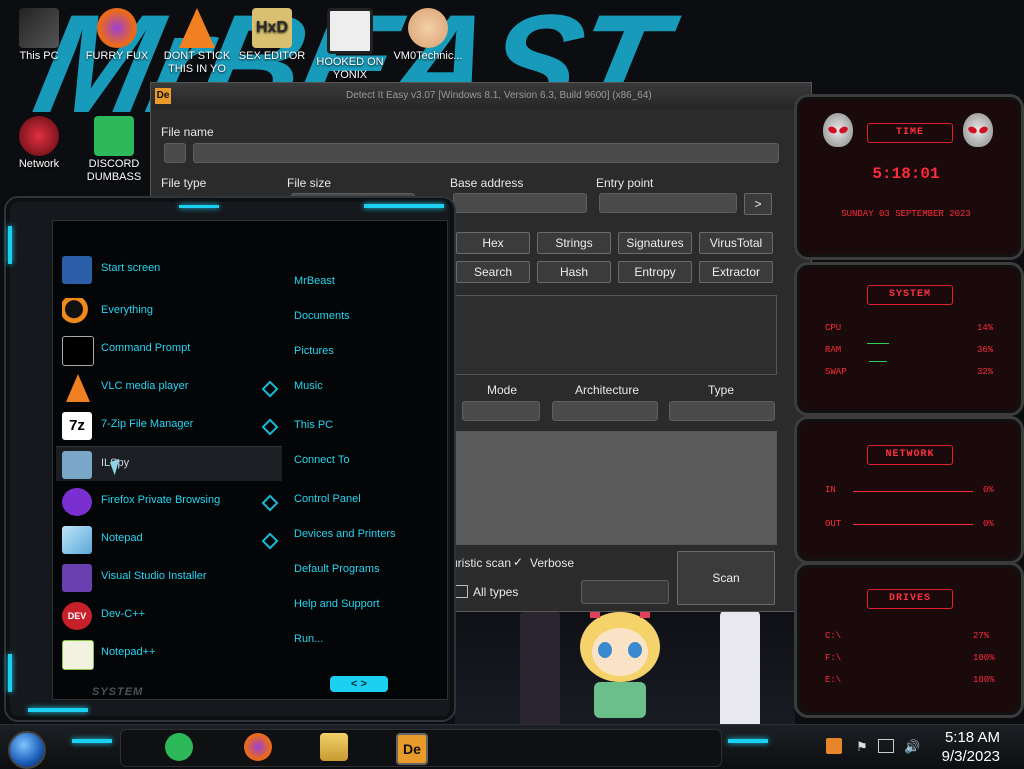 This screenshot has width=1024, height=769. What do you see at coordinates (169, 501) in the screenshot?
I see `start-item-firefox-private: Firefox Private Browsing` at bounding box center [169, 501].